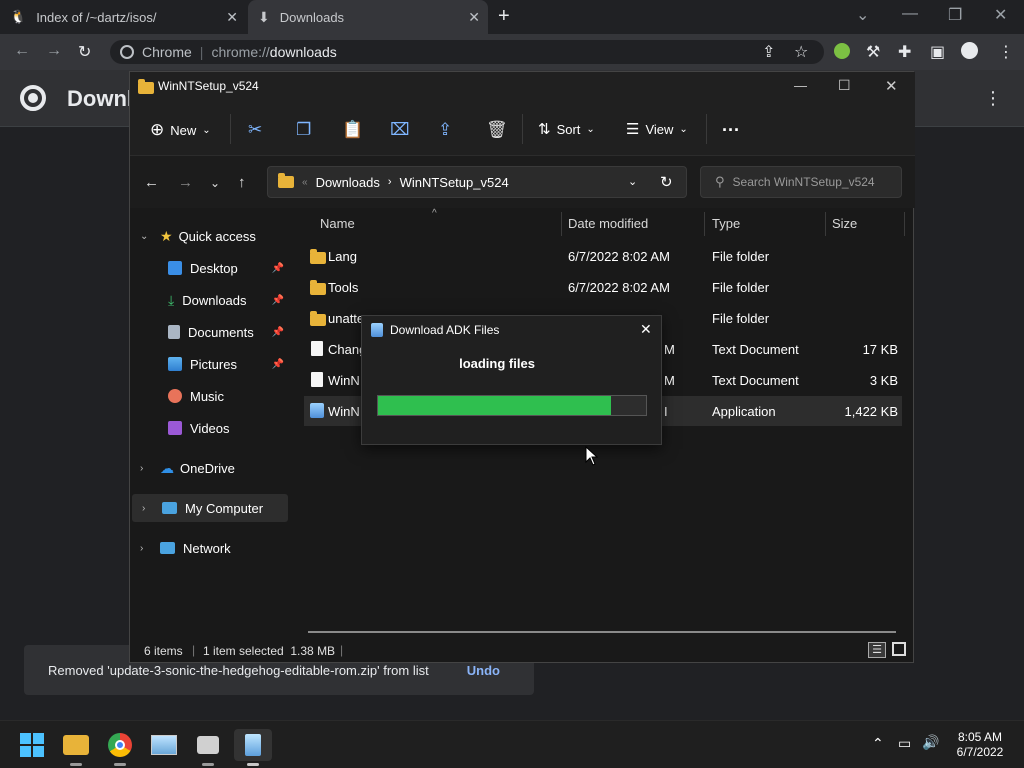 This screenshot has width=1024, height=768. Describe the element at coordinates (221, 332) in the screenshot. I see `sidebar-item-label: Documents` at that location.